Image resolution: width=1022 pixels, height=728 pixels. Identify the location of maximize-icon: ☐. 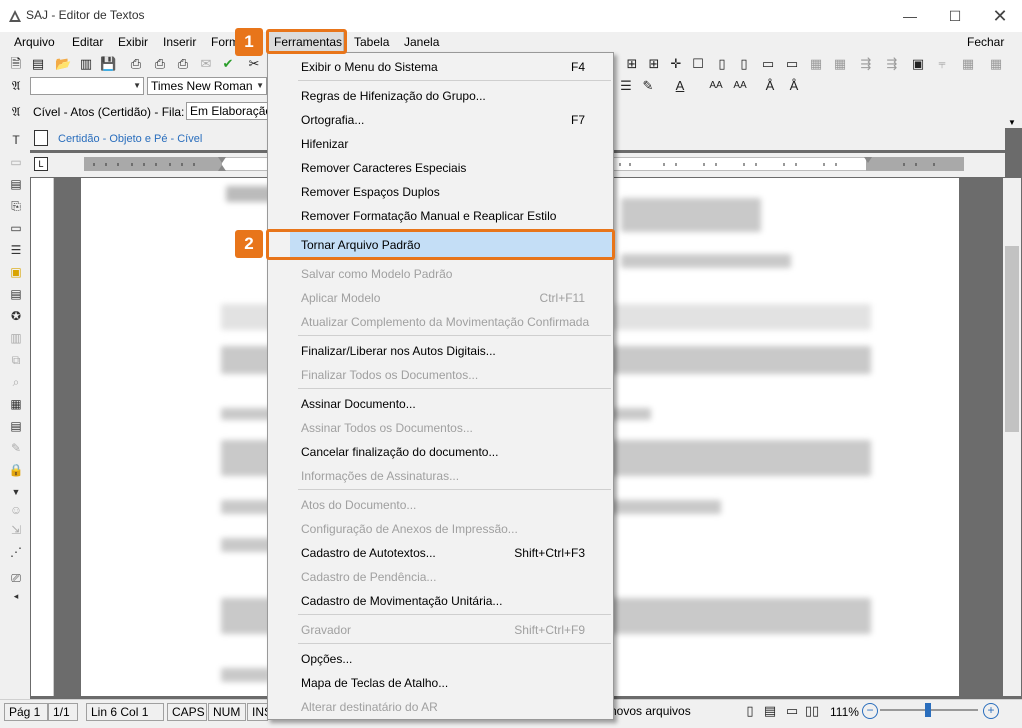
(955, 16).